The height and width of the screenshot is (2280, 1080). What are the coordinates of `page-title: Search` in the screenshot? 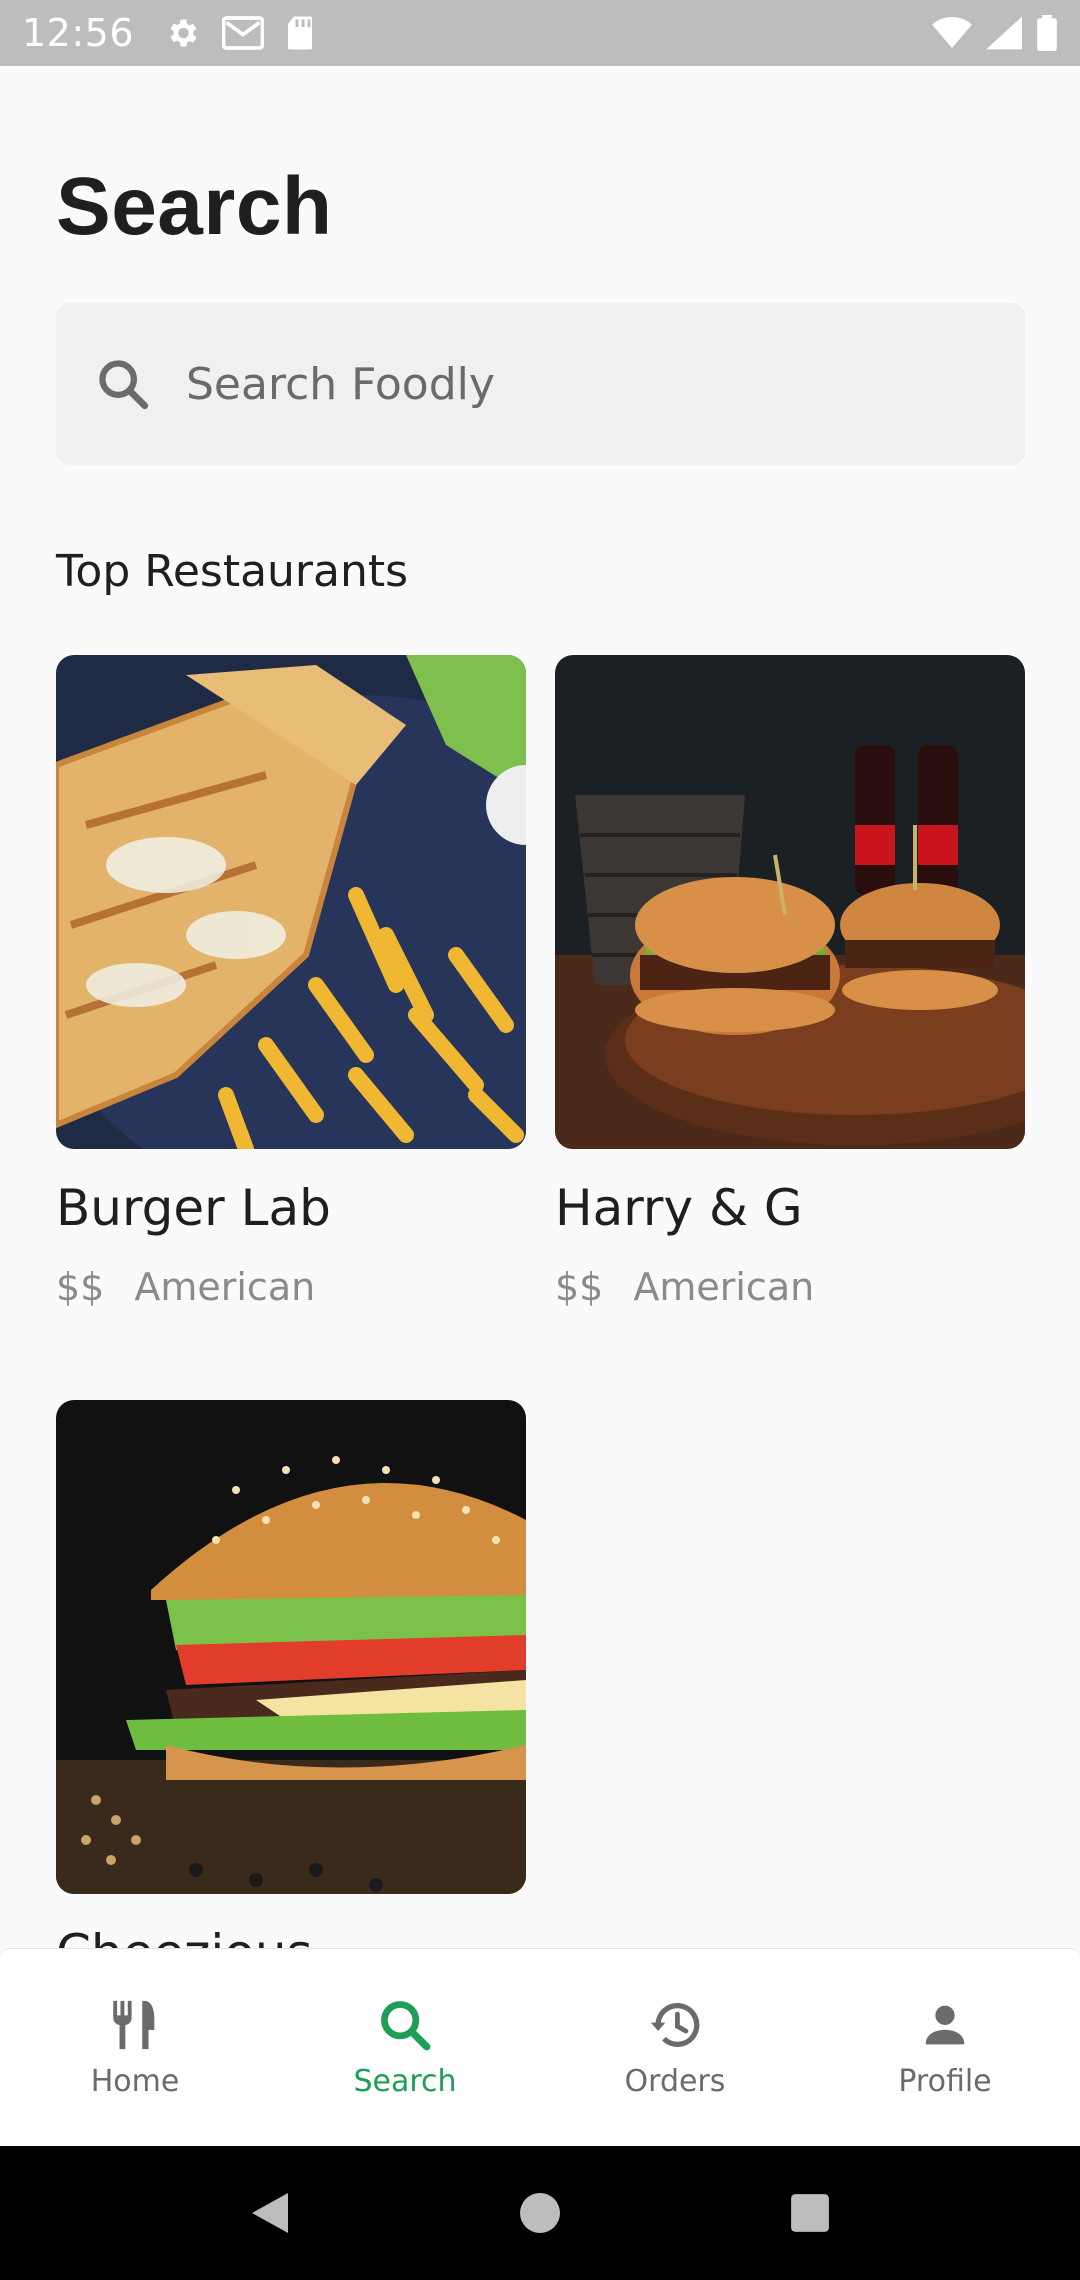 It's located at (194, 206).